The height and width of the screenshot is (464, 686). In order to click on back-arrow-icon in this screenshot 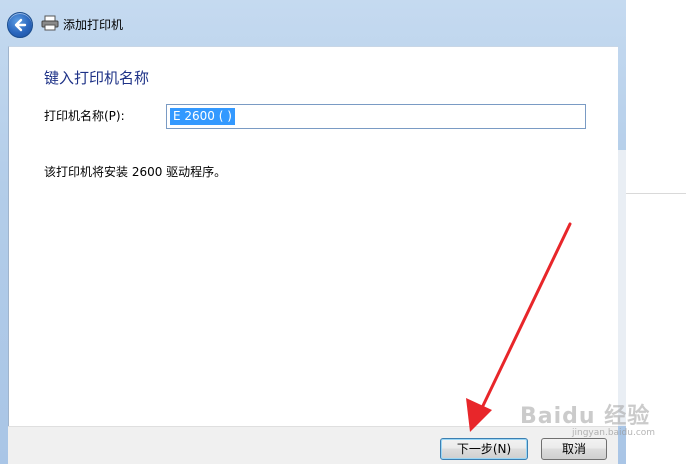, I will do `click(20, 25)`.